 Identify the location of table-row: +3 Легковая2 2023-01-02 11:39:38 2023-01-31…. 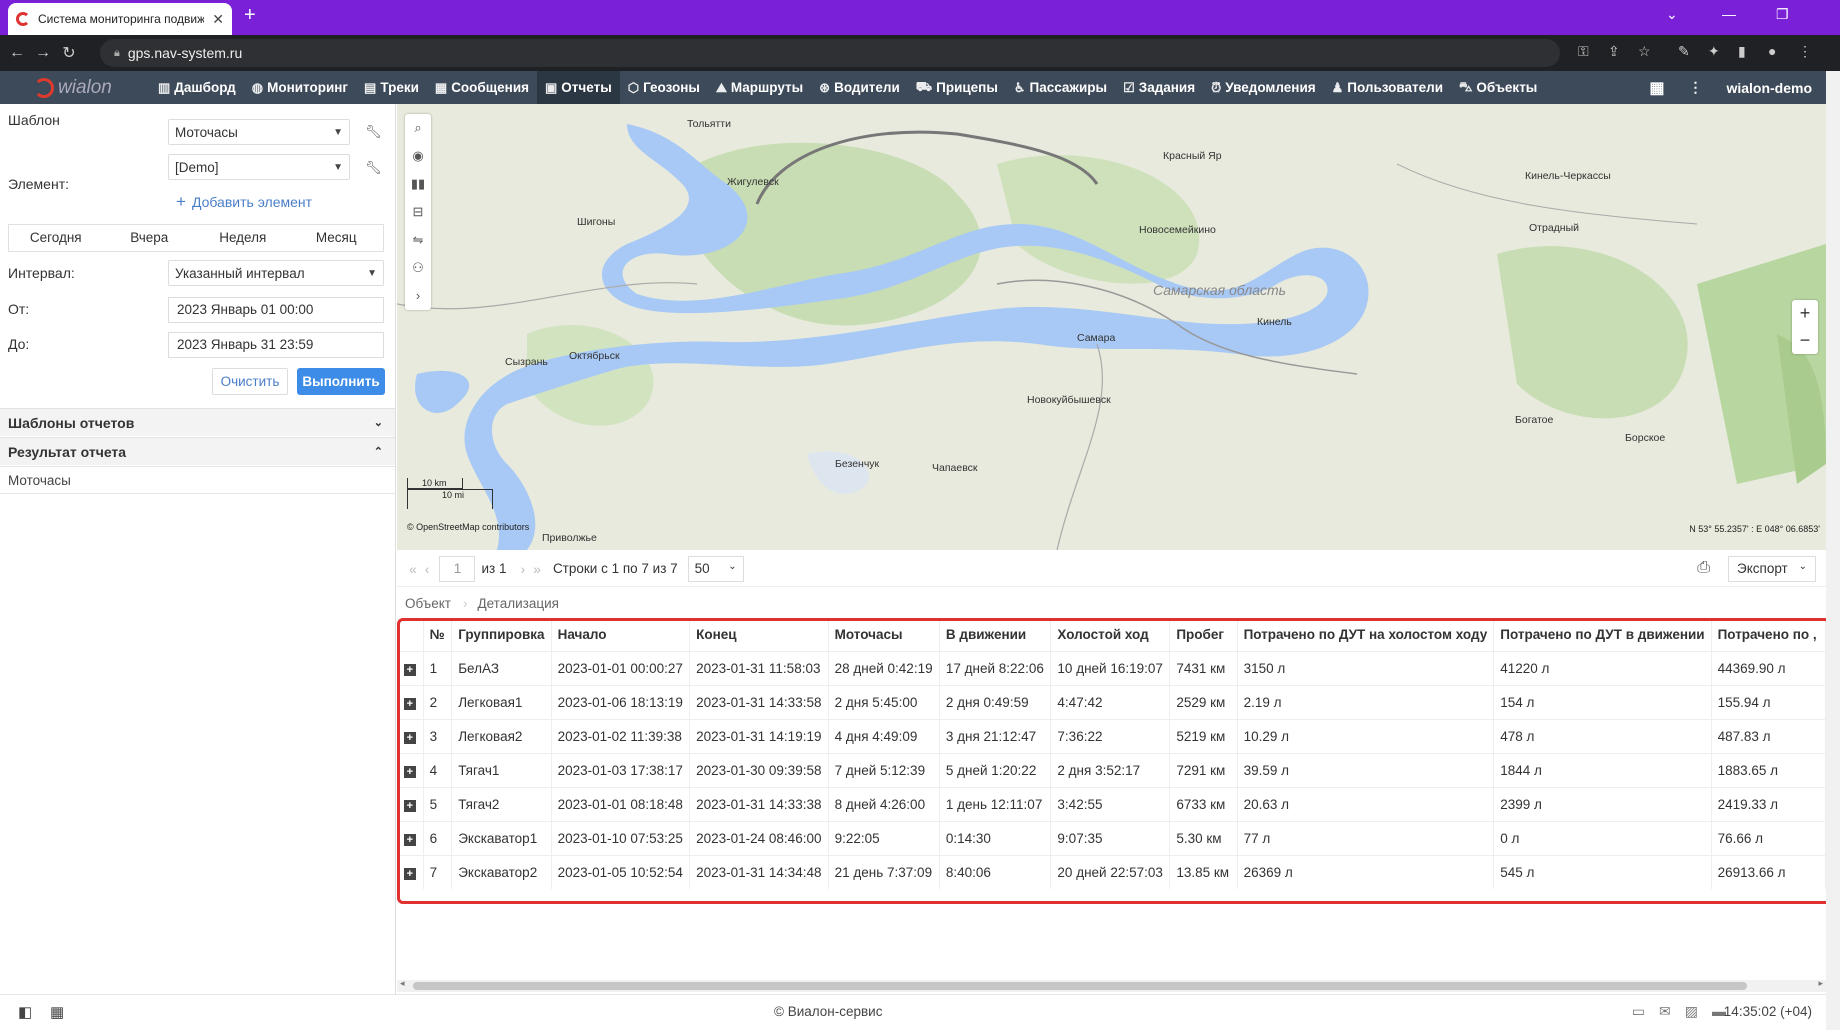
(1111, 736).